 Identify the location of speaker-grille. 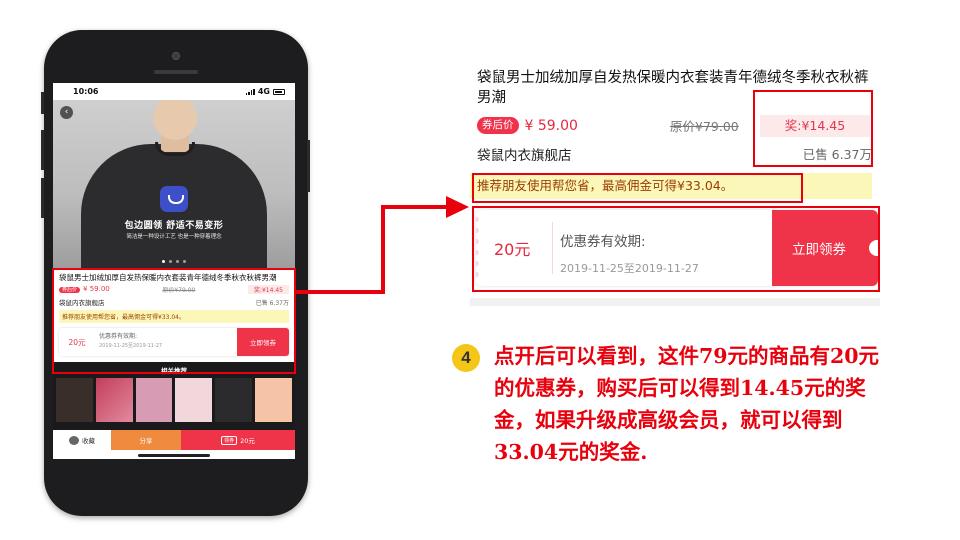
(176, 72).